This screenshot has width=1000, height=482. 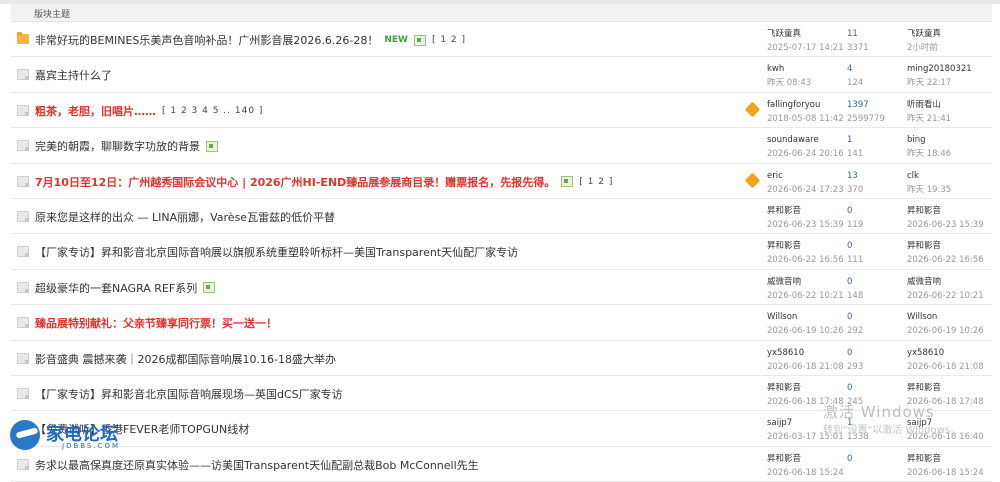 I want to click on last-post-cell-primary: clk, so click(x=929, y=176).